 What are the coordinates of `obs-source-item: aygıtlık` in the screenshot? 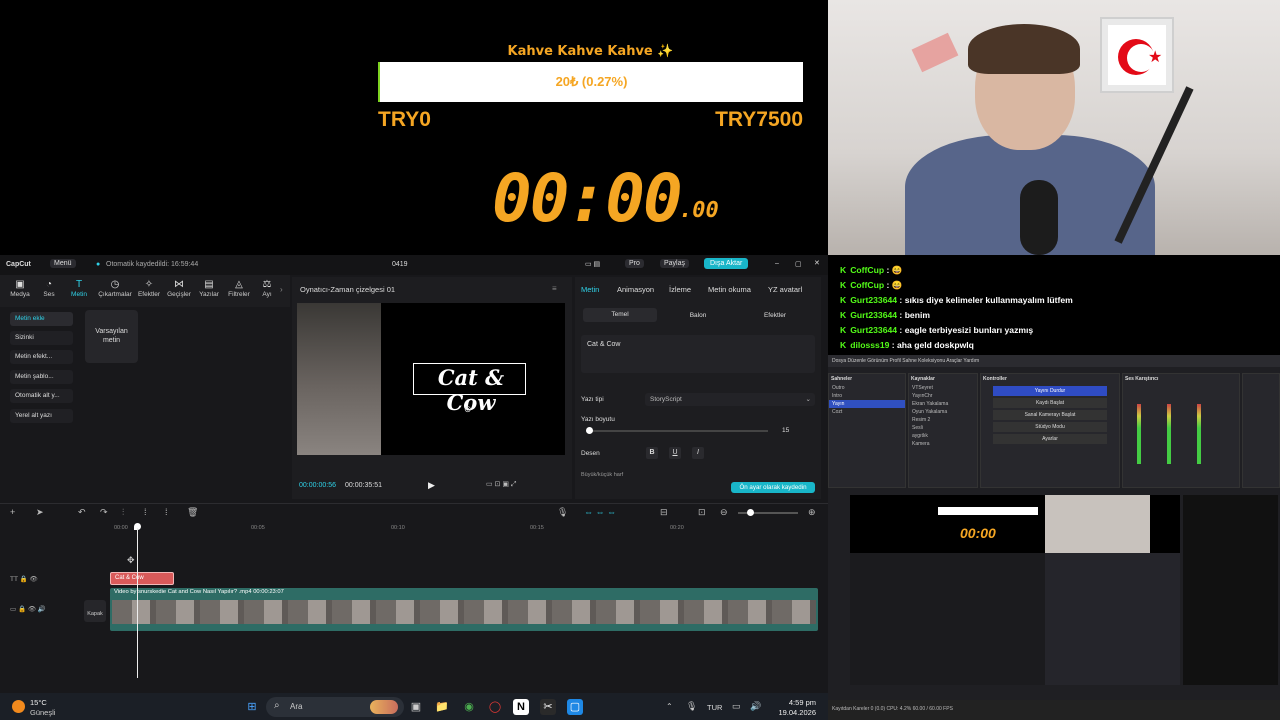 It's located at (943, 436).